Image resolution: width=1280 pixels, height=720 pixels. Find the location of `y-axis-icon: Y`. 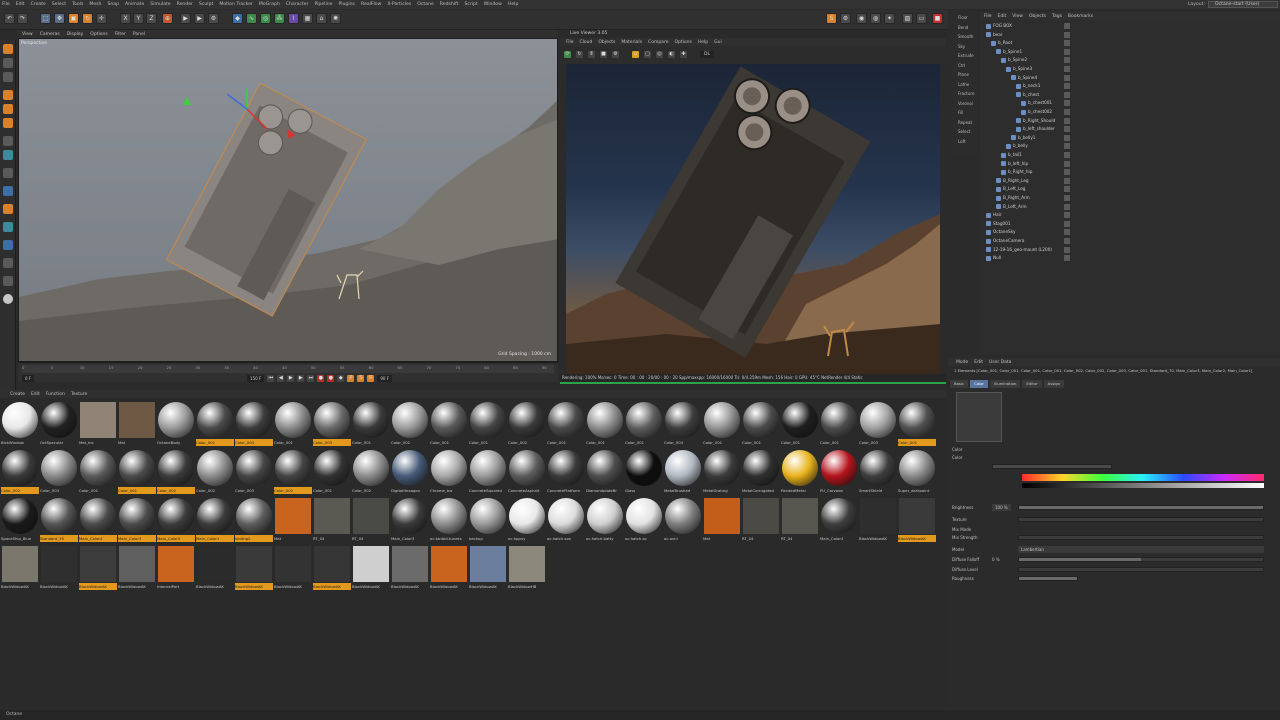

y-axis-icon: Y is located at coordinates (138, 18).